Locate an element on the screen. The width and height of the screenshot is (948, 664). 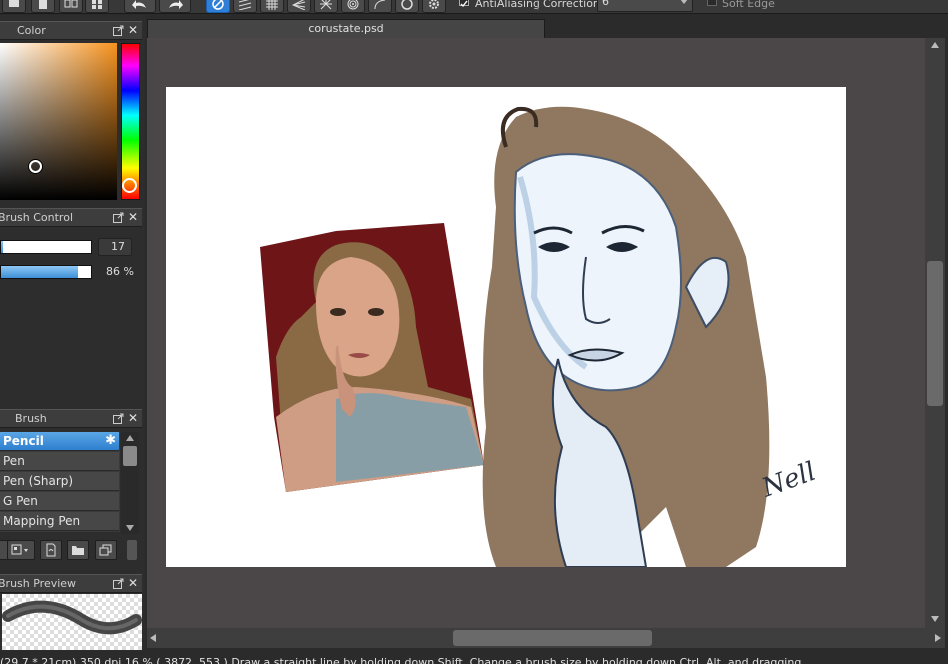
add-brush-icon is located at coordinates (19, 549).